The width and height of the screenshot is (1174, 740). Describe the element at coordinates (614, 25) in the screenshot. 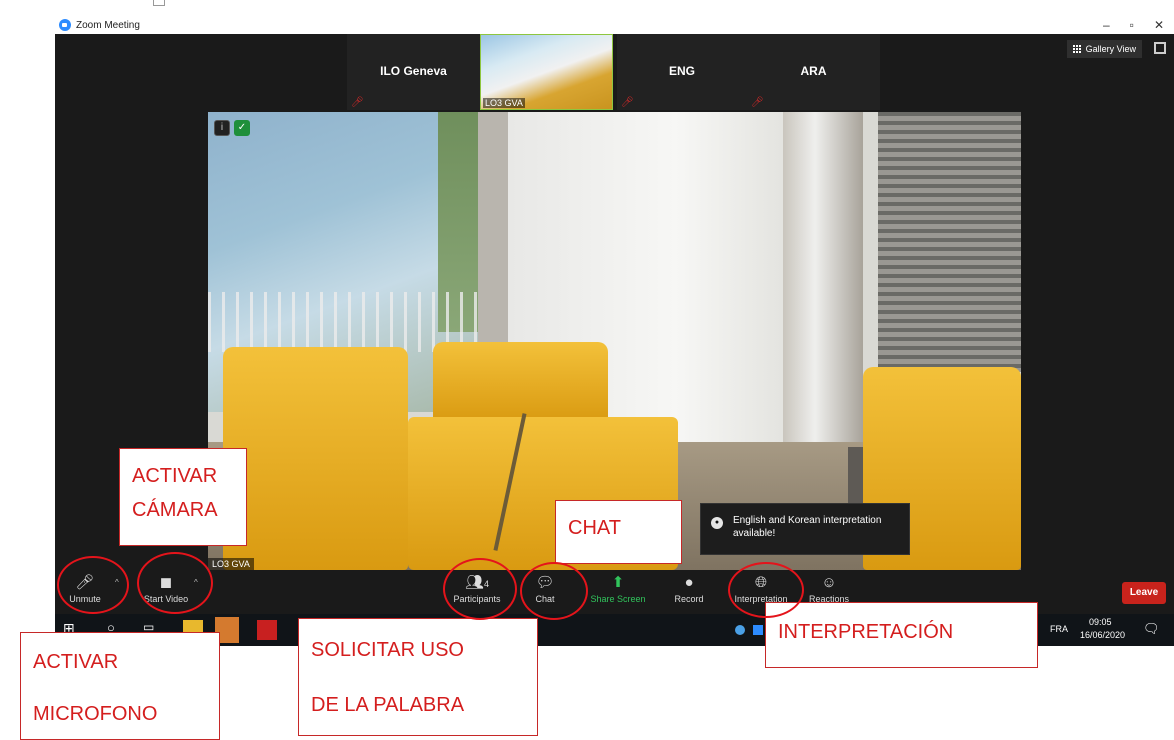

I see `title-bar: Zoom Meeting – ▫ ✕` at that location.